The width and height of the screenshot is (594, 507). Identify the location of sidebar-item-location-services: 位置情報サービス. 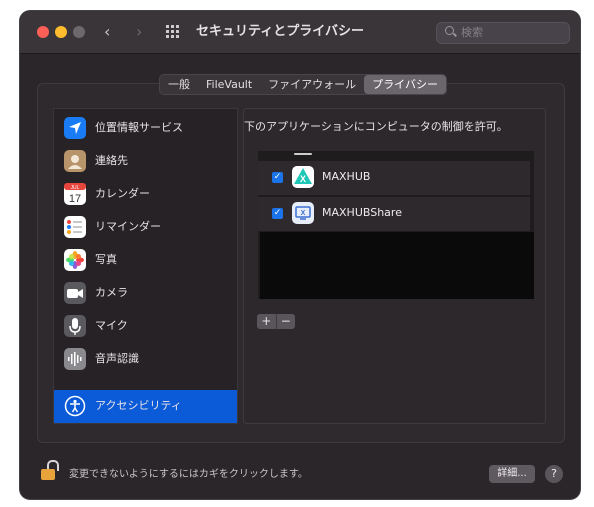
(145, 128).